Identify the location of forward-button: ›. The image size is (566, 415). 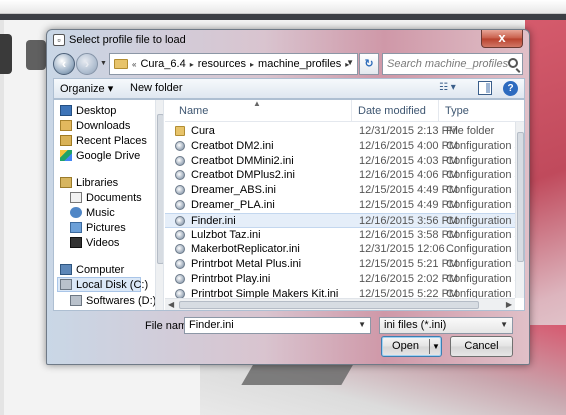
(87, 64).